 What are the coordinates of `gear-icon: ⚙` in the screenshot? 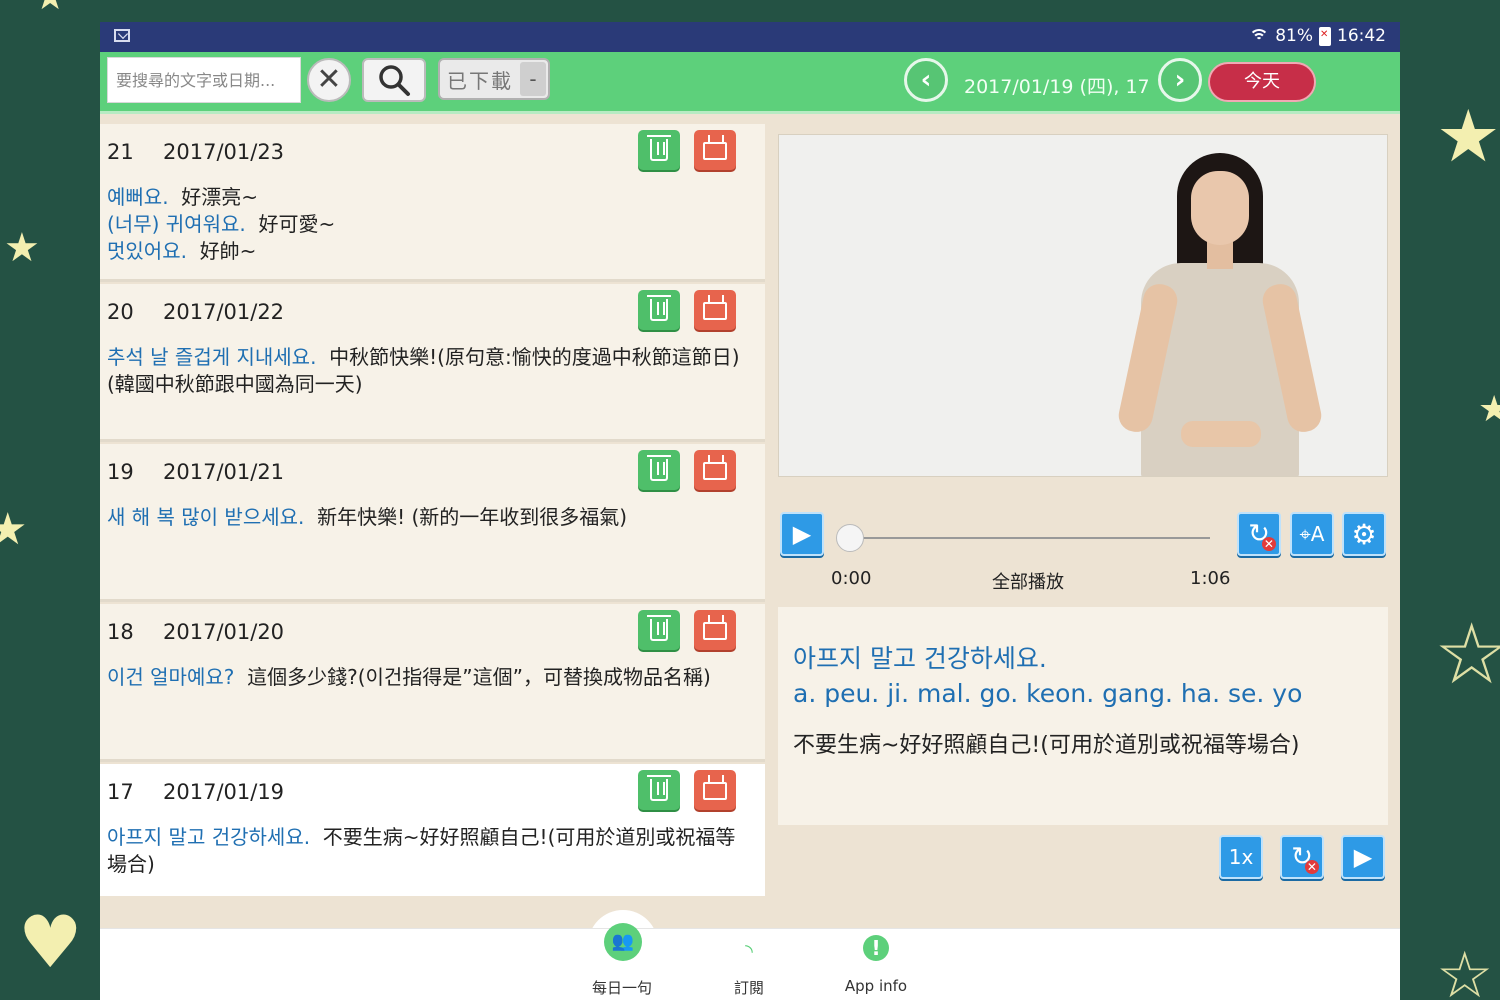 It's located at (1364, 534).